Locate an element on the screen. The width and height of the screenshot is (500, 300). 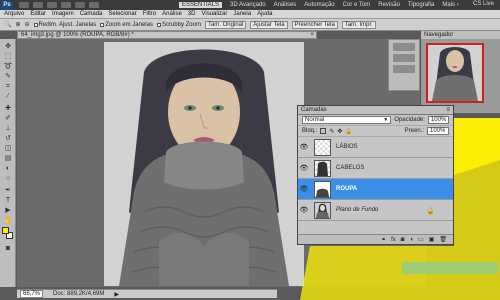
menu-editar: Editar is located at coordinates (38, 14).